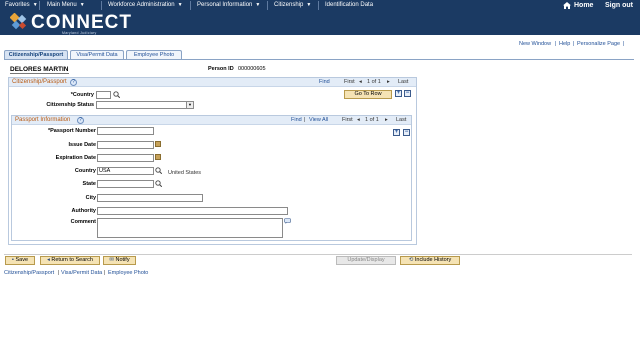 This screenshot has width=640, height=360. I want to click on personalize-page-link: Personalize Page, so click(598, 44).